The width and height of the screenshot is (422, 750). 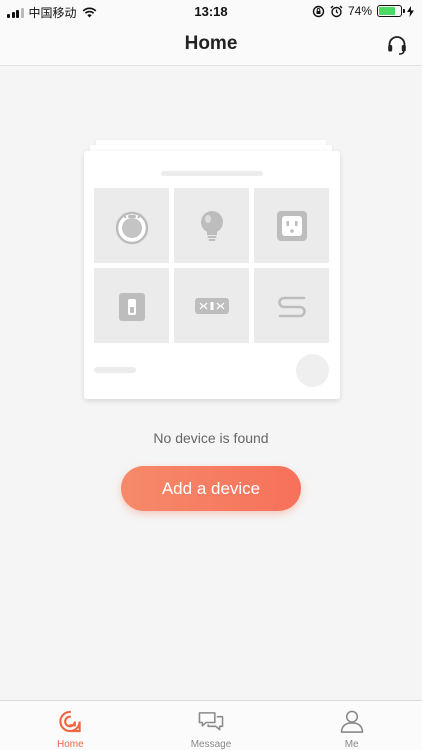 I want to click on tab-me: Me, so click(x=351, y=725).